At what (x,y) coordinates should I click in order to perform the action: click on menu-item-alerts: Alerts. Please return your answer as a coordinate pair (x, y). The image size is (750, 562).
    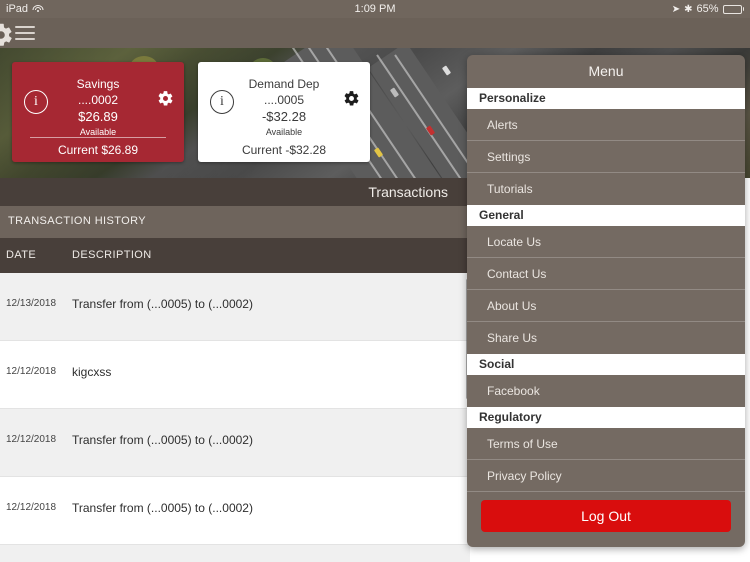
    Looking at the image, I should click on (606, 125).